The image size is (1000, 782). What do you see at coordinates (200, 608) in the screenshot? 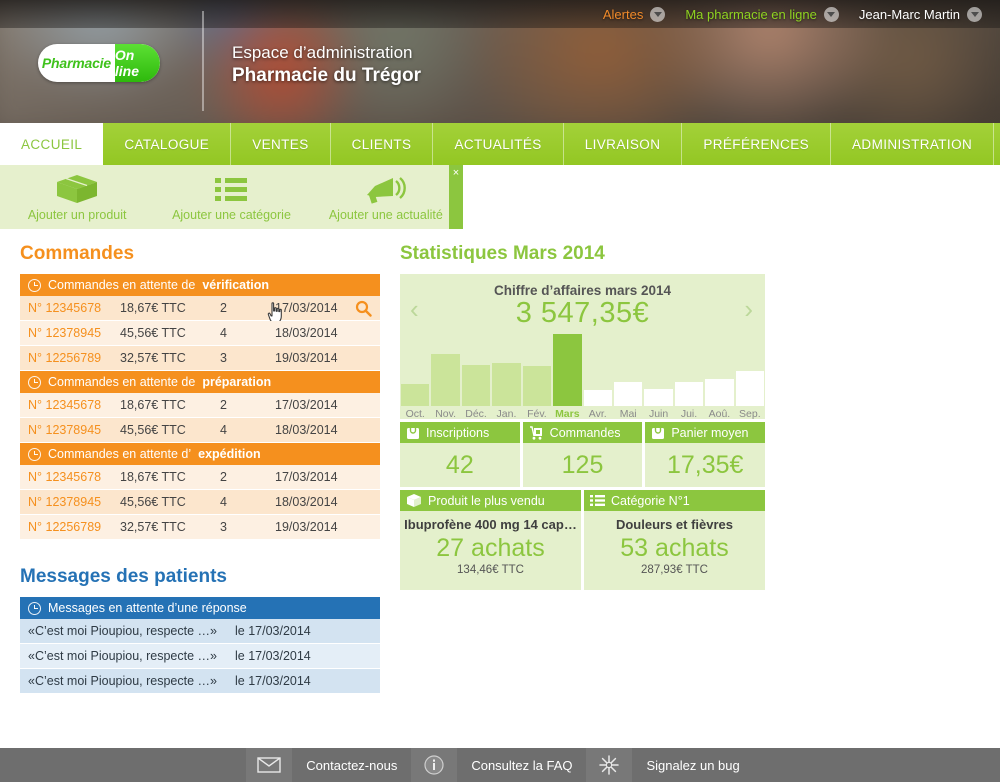
I see `messages-group-header: Messages en attente d’une réponse` at bounding box center [200, 608].